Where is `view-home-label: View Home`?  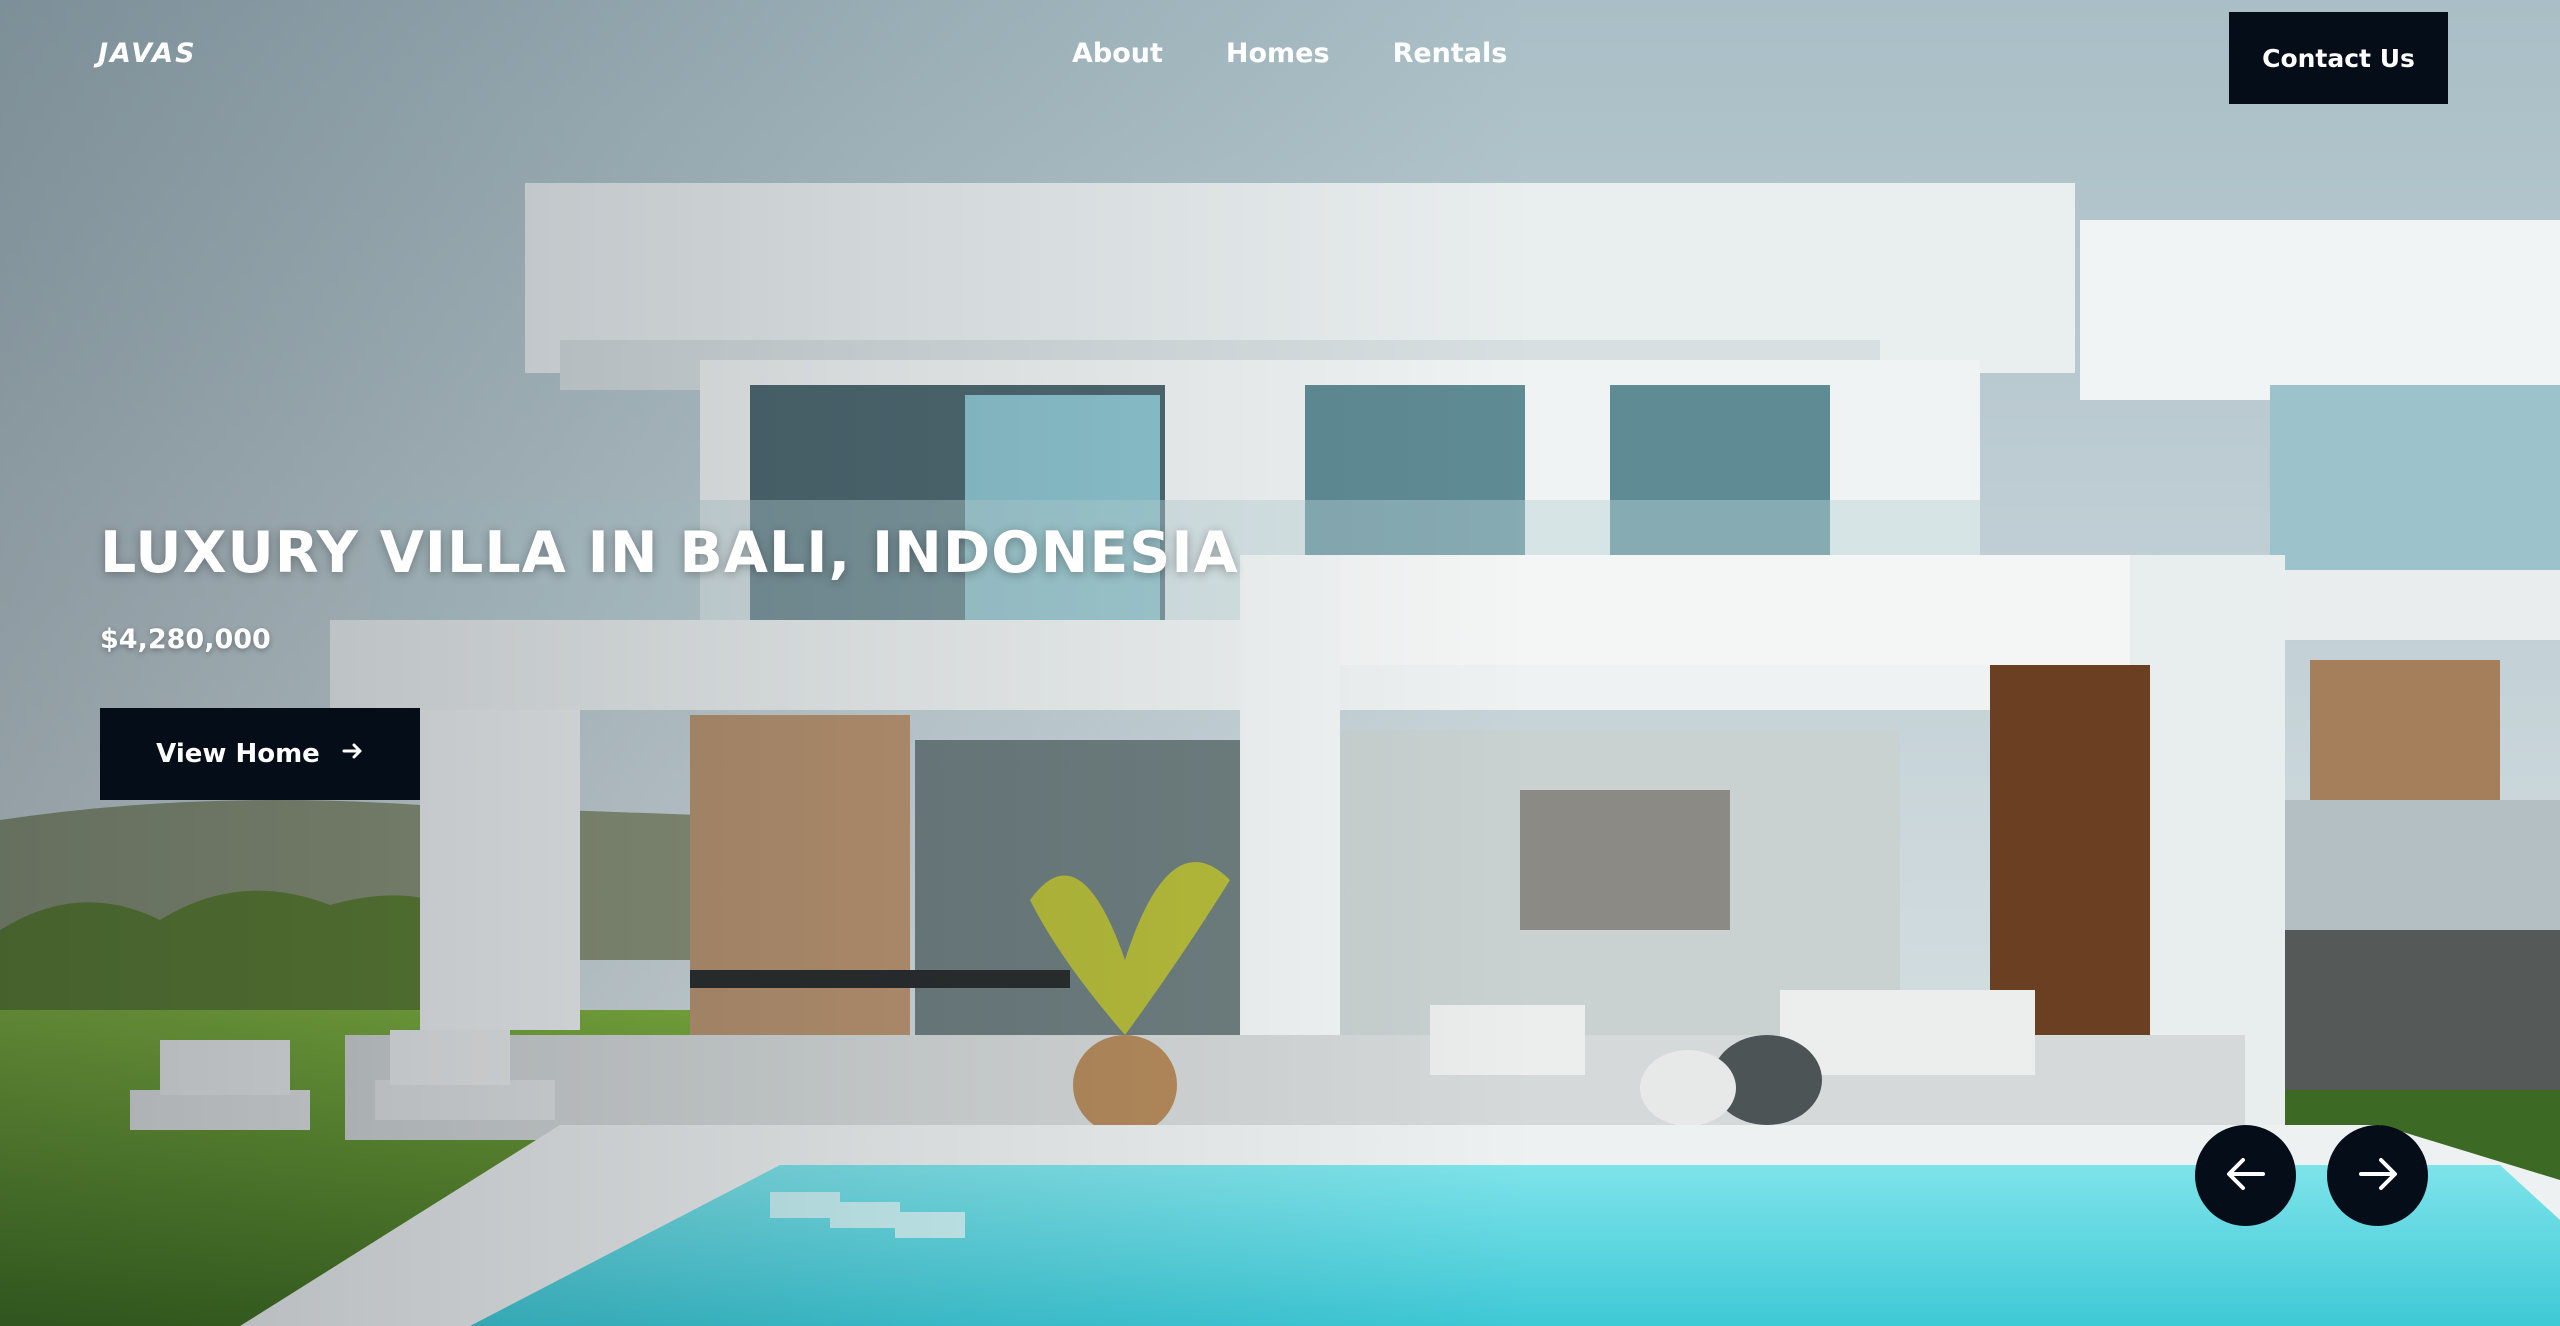 view-home-label: View Home is located at coordinates (238, 754).